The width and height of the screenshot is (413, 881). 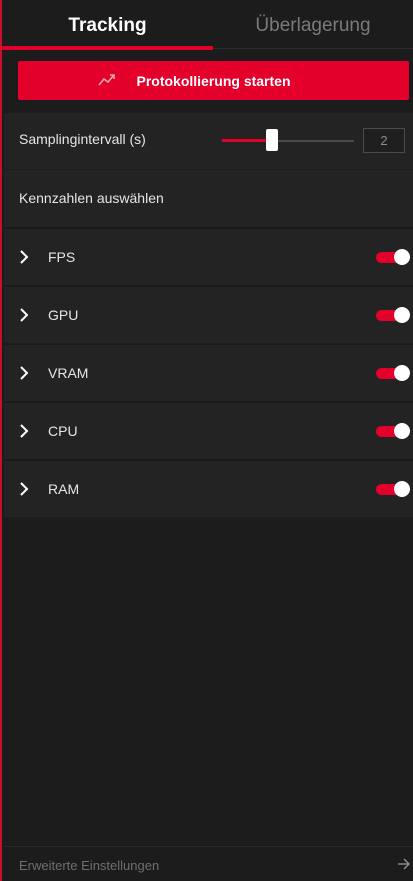 I want to click on tab-tracking: Tracking, so click(x=107, y=25).